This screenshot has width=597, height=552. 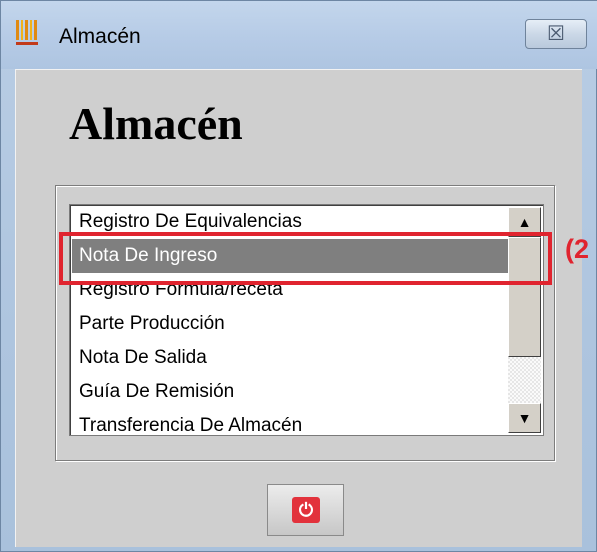 What do you see at coordinates (290, 358) in the screenshot?
I see `list-item: Nota De Salida` at bounding box center [290, 358].